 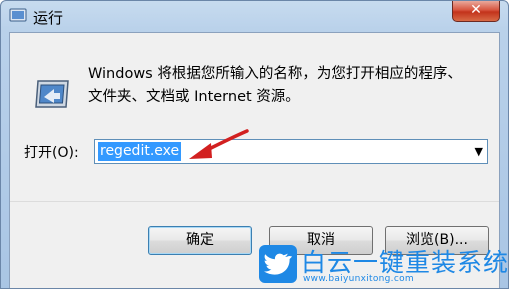 I want to click on description-line-1: Windows 将根据您所输入的名称，为您打开相应的程序、, so click(x=275, y=74).